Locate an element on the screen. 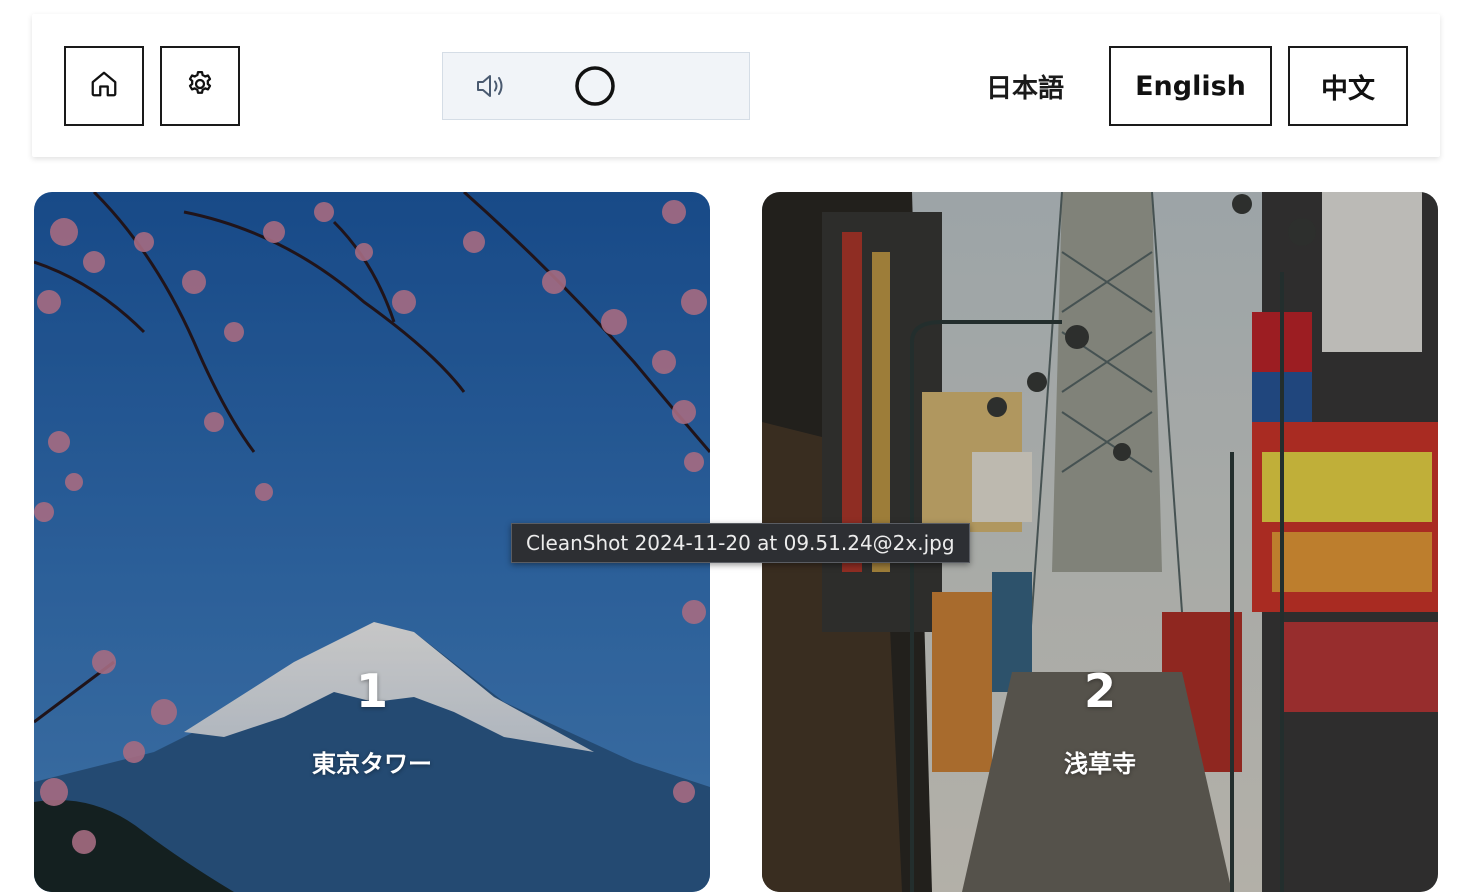 This screenshot has width=1470, height=892. filename-tooltip: CleanShot 2024-11-20 at 09.51.24@2x.jpg is located at coordinates (740, 543).